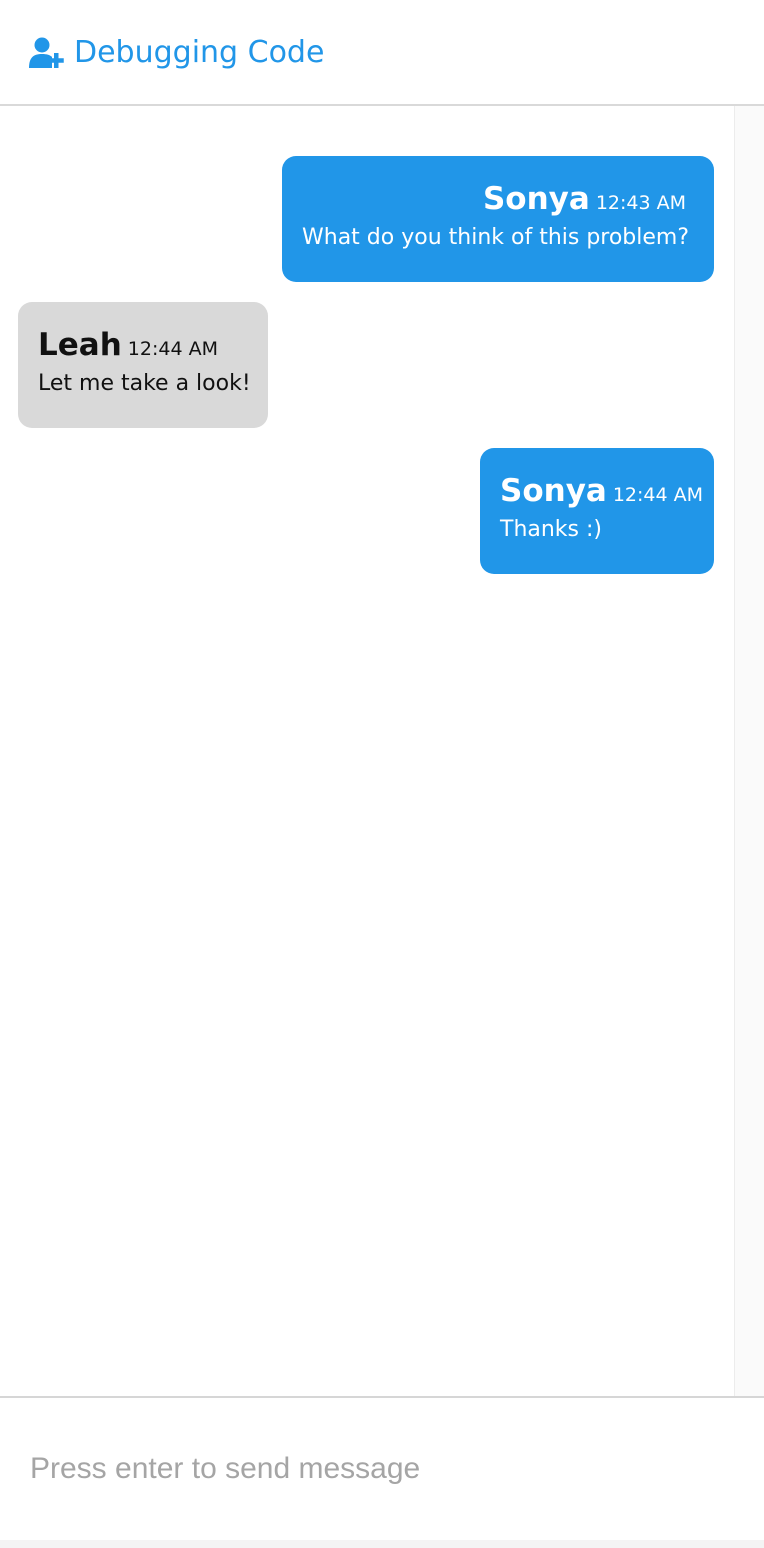 This screenshot has height=1548, width=764. I want to click on message-input, so click(382, 1469).